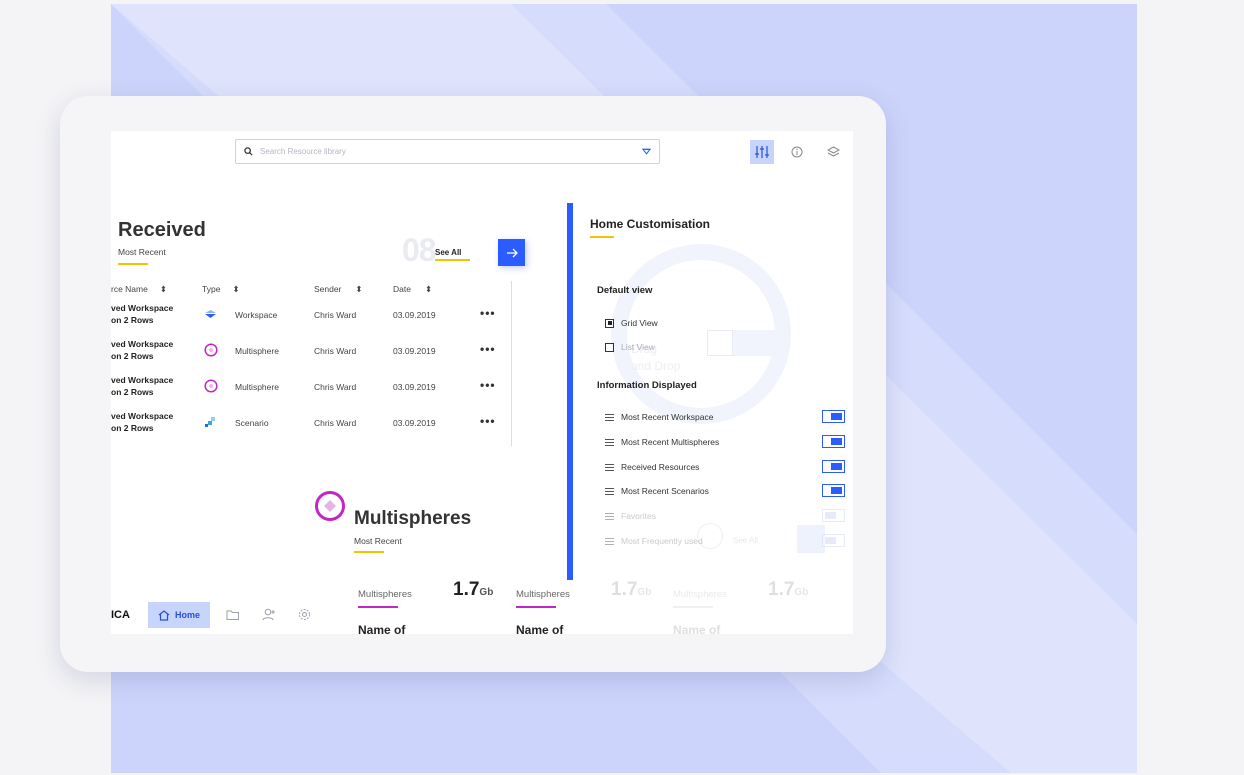  What do you see at coordinates (762, 152) in the screenshot?
I see `customise-icon` at bounding box center [762, 152].